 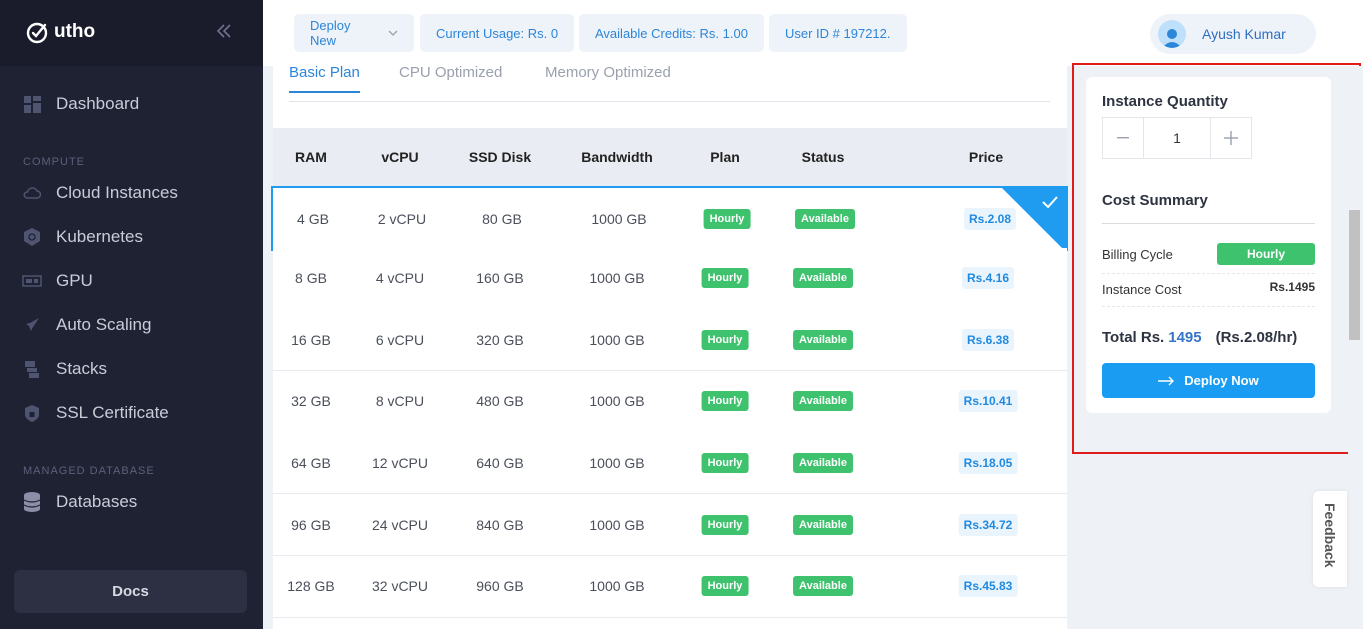 What do you see at coordinates (330, 33) in the screenshot?
I see `deploy-new-label: Deploy New` at bounding box center [330, 33].